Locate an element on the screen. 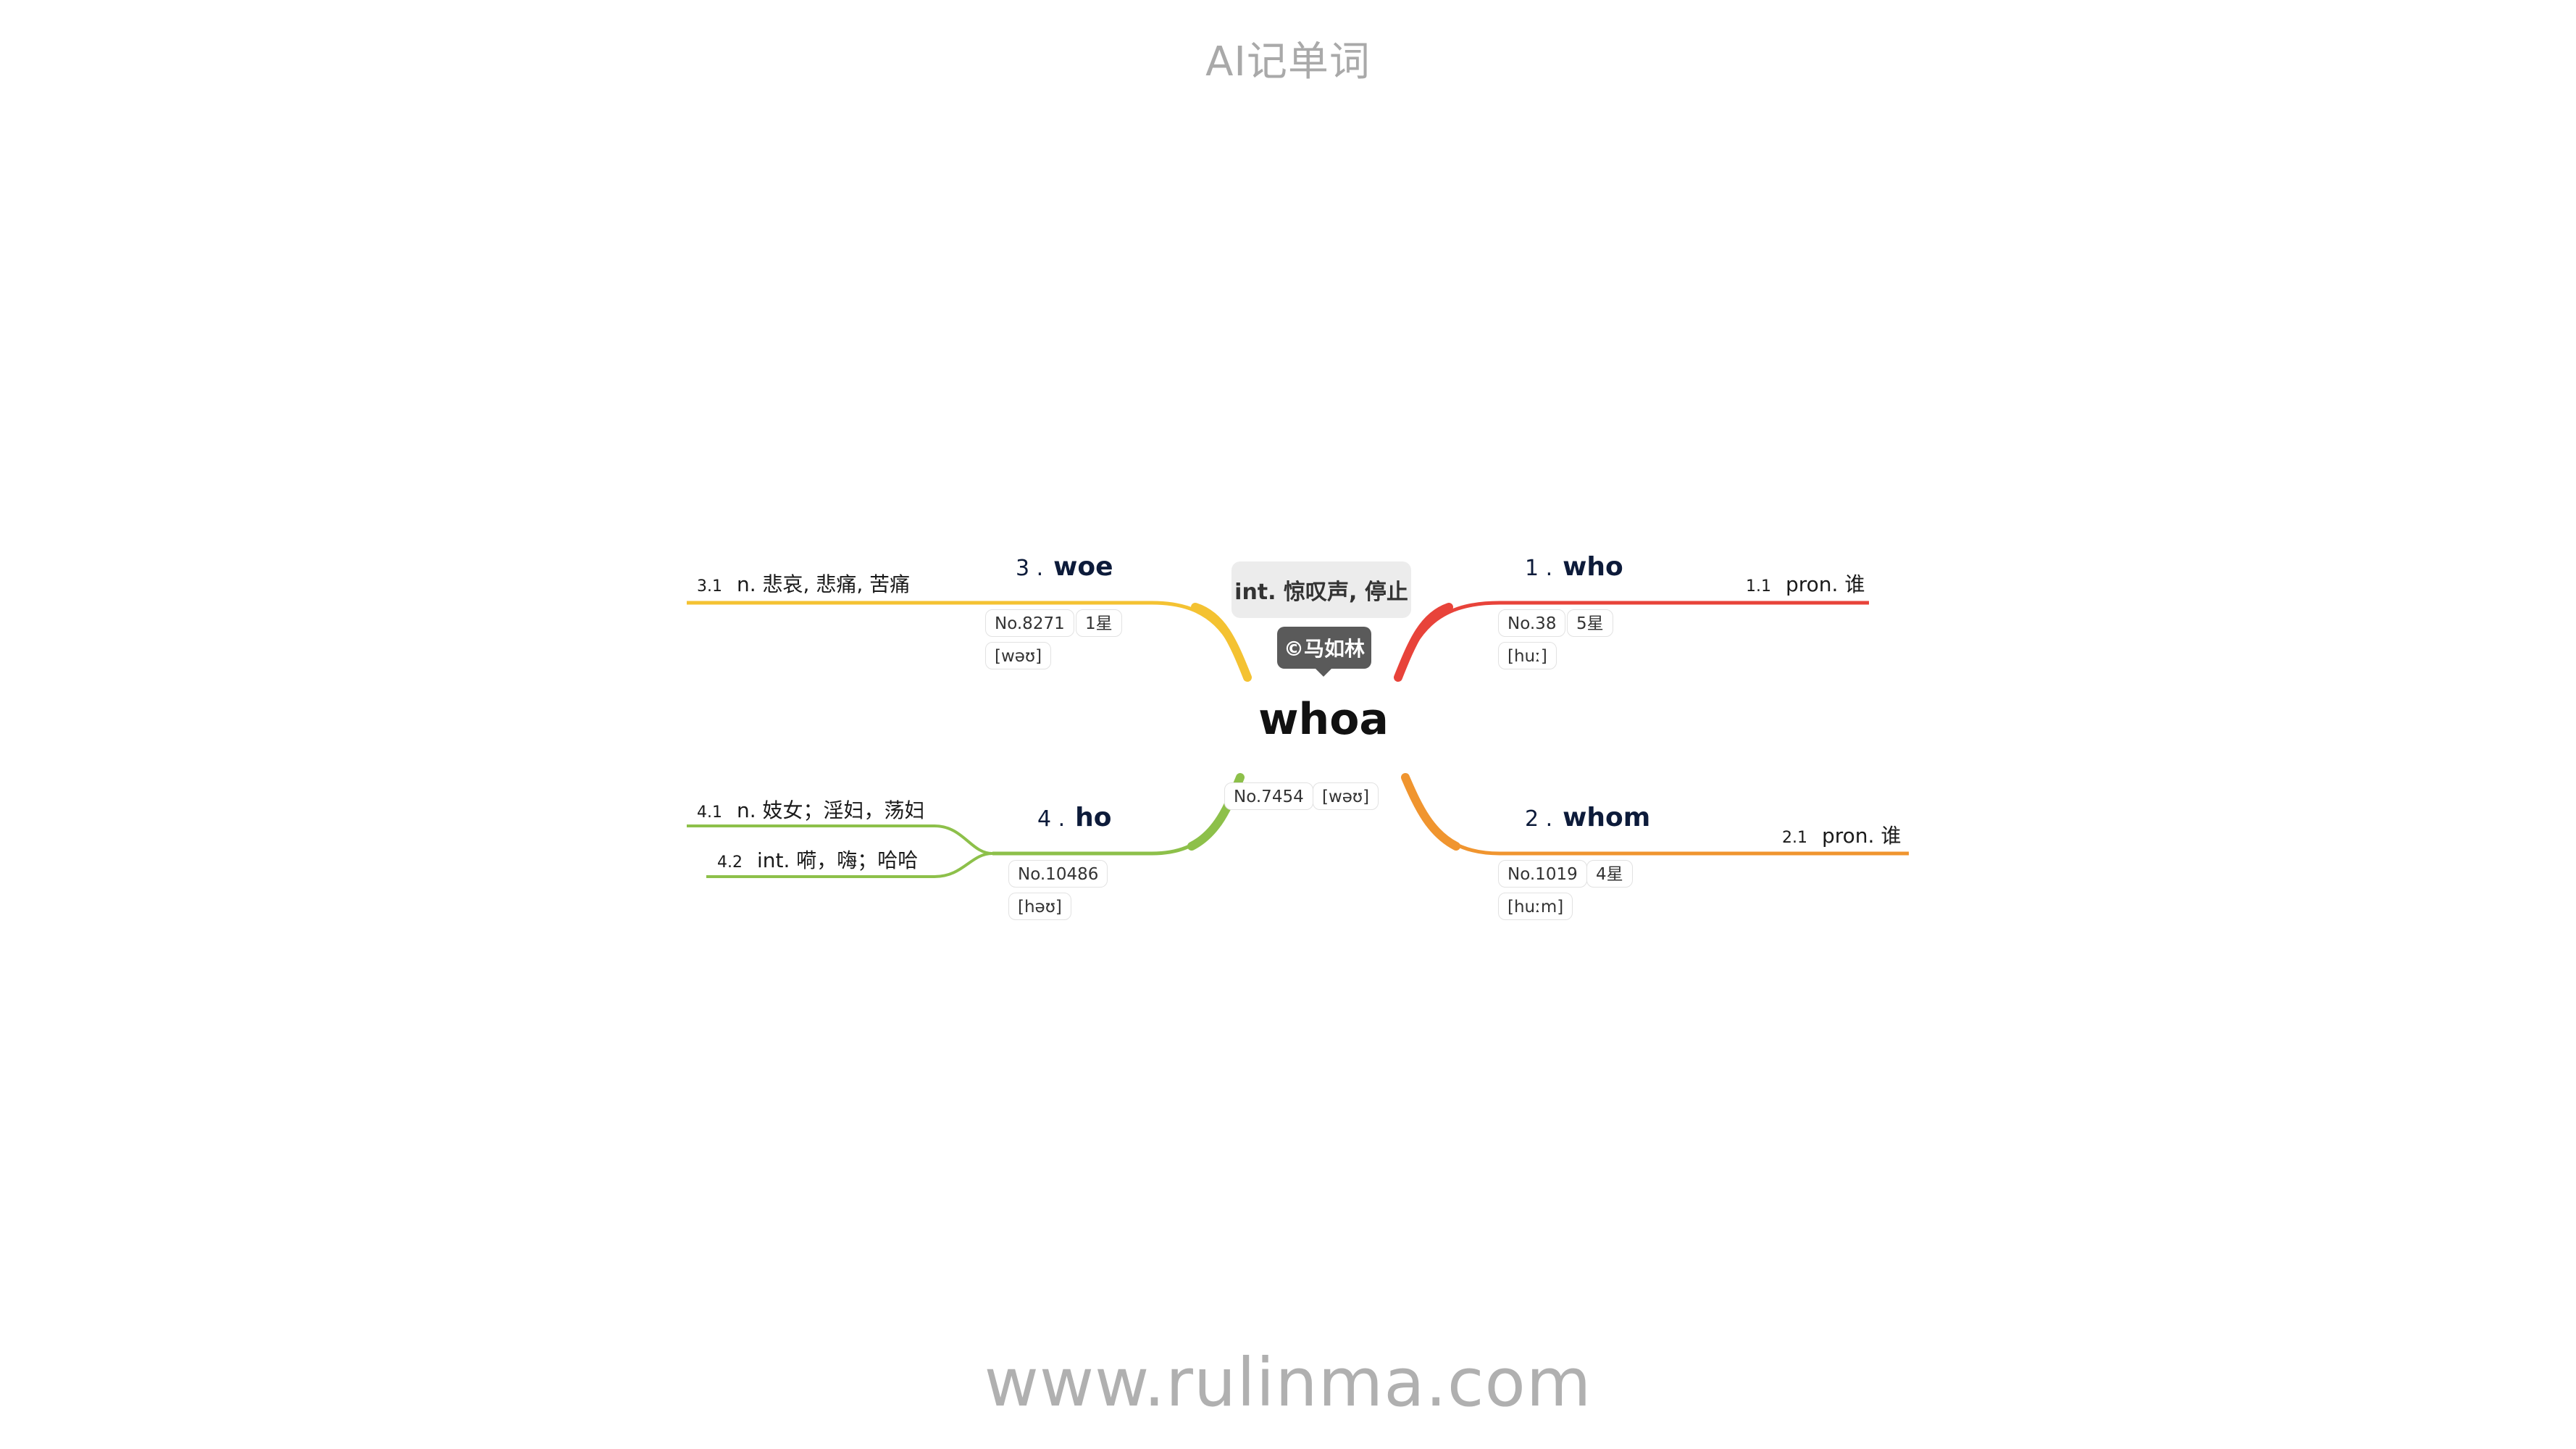 The image size is (2576, 1449). branch-4-phonetic-tag: [həʊ] is located at coordinates (1039, 907).